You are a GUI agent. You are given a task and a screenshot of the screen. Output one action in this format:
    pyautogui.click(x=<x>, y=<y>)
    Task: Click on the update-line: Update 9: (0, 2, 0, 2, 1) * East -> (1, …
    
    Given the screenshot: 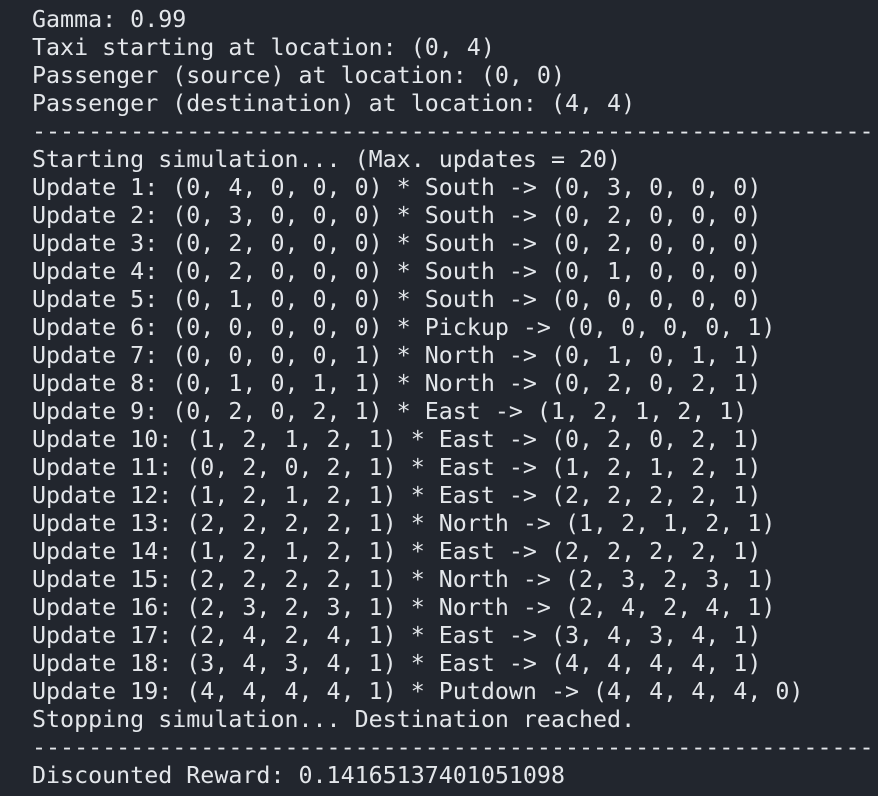 What is the action you would take?
    pyautogui.click(x=390, y=411)
    